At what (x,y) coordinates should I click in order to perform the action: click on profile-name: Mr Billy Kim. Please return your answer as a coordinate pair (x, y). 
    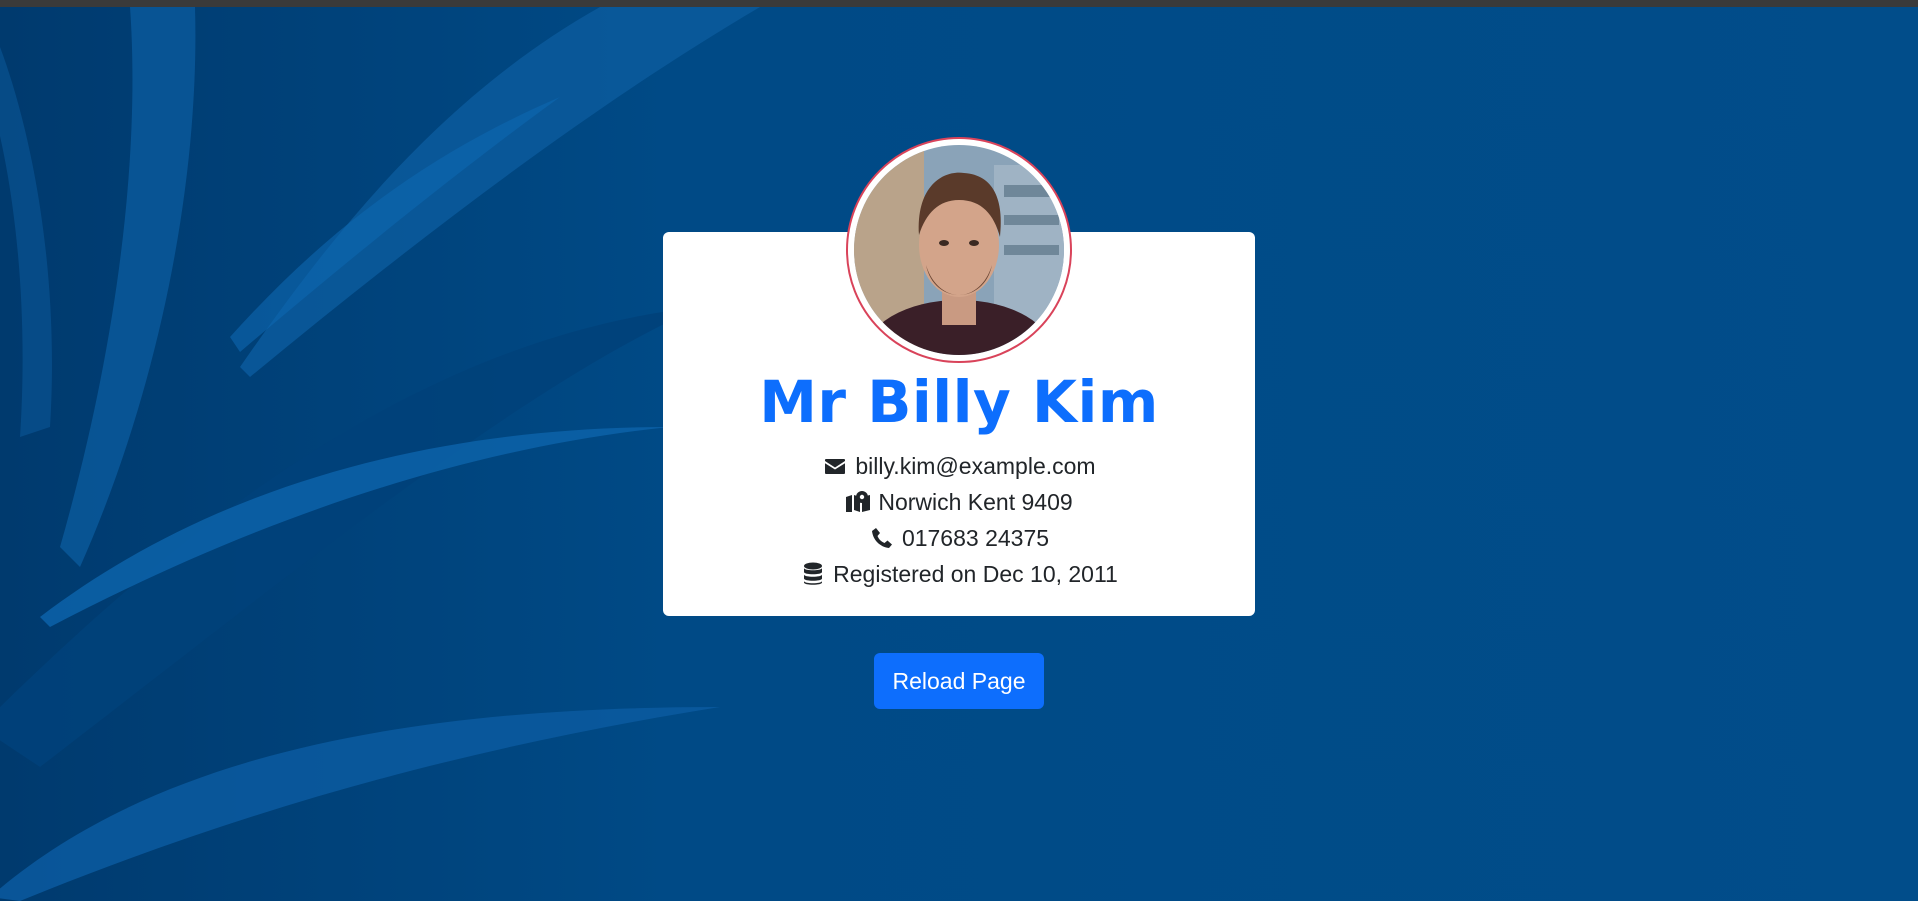
    Looking at the image, I should click on (959, 402).